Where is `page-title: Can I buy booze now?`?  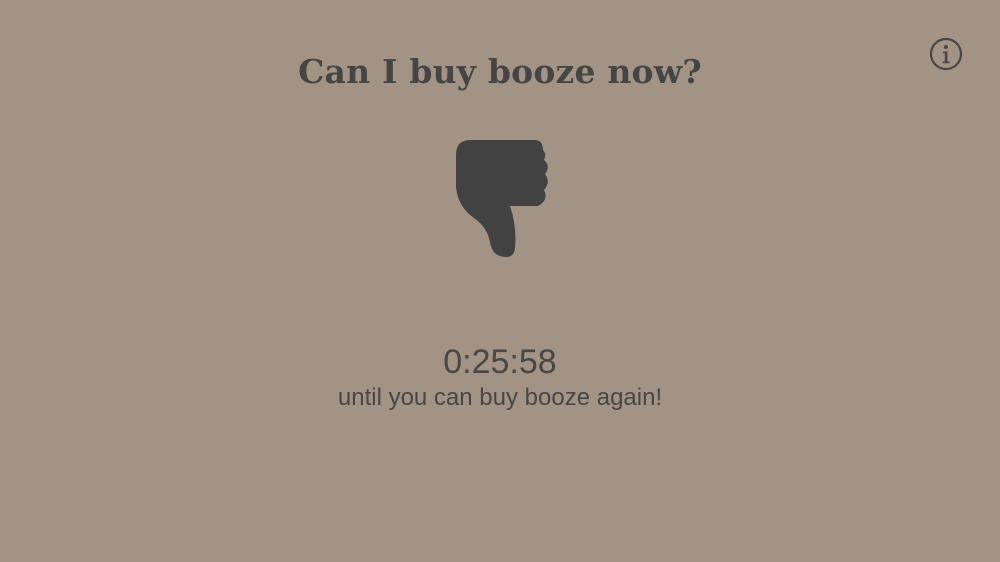
page-title: Can I buy booze now? is located at coordinates (500, 71).